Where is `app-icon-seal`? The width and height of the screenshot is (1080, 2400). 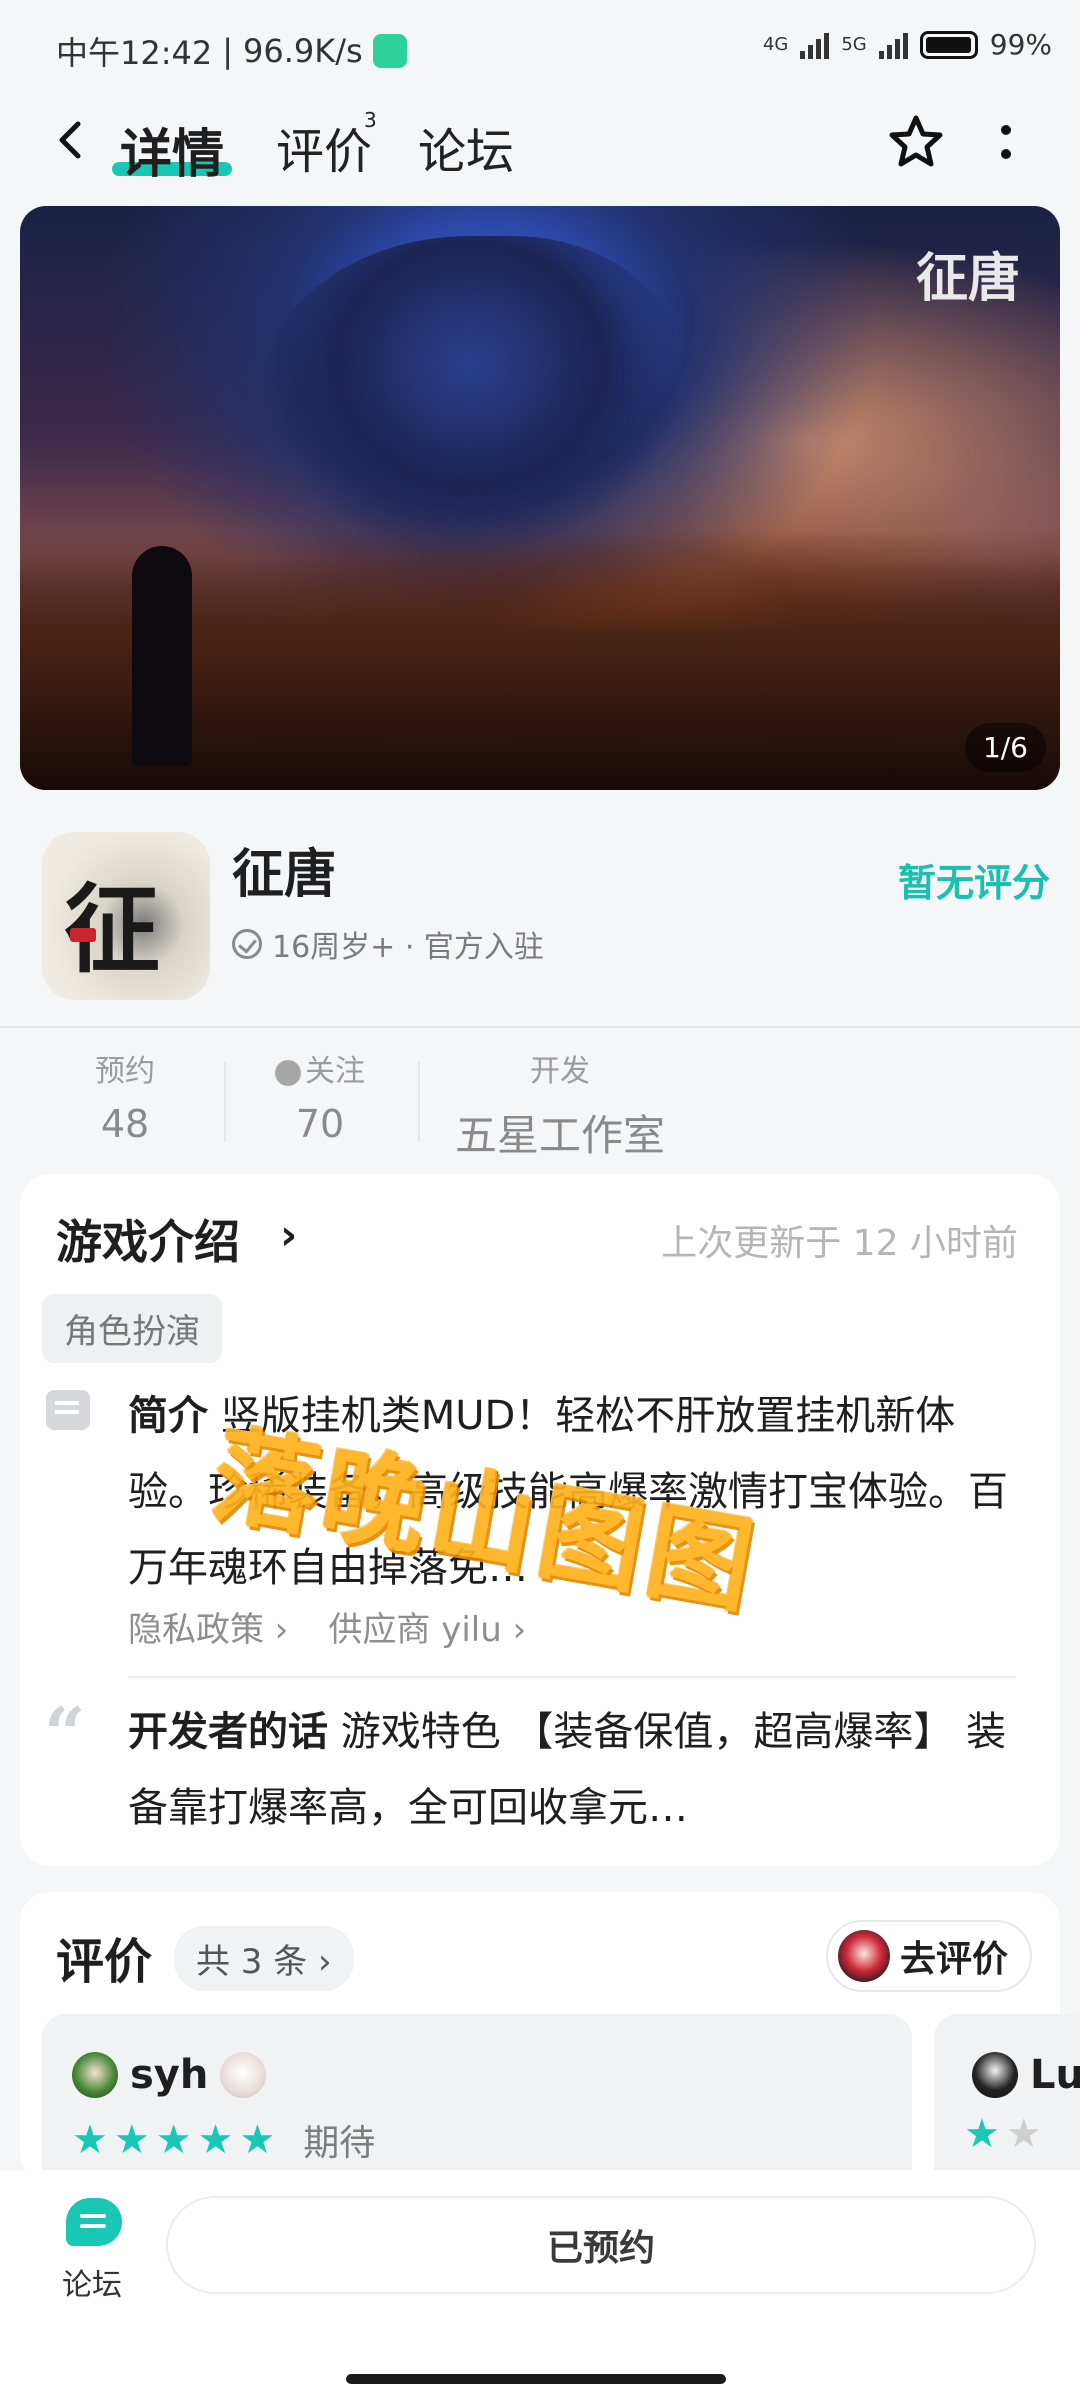 app-icon-seal is located at coordinates (83, 935).